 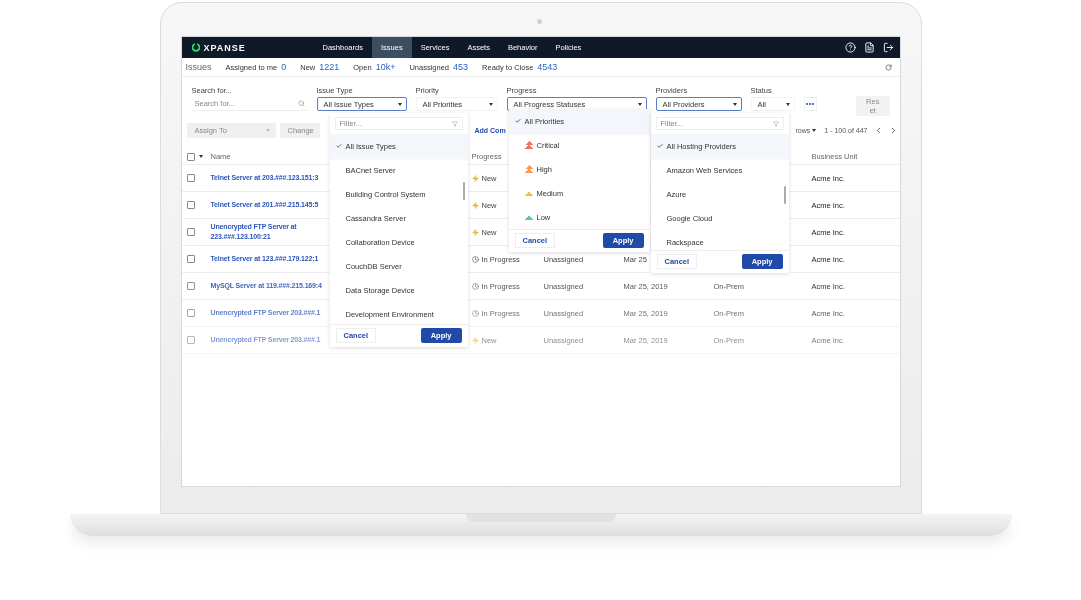 I want to click on stat-value: 1221, so click(x=329, y=67).